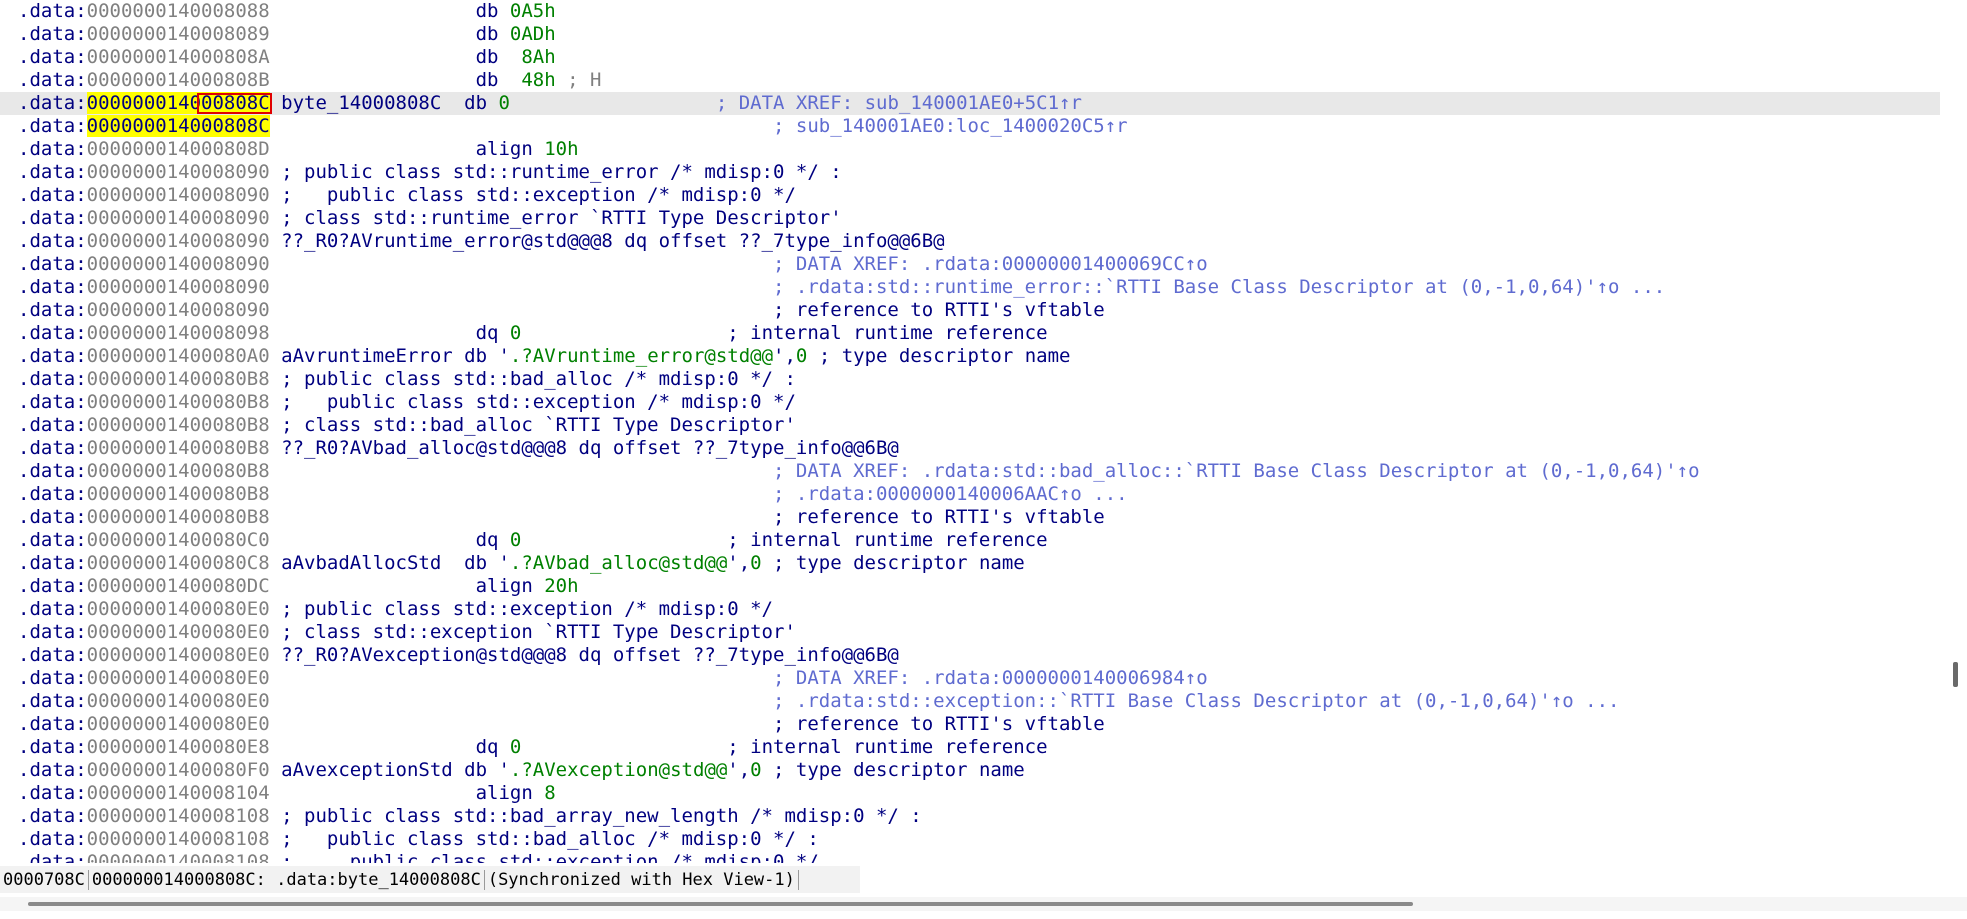 The image size is (1967, 919). What do you see at coordinates (970, 57) in the screenshot?
I see `listing-line: .data:000000014000808A db 8Ah` at bounding box center [970, 57].